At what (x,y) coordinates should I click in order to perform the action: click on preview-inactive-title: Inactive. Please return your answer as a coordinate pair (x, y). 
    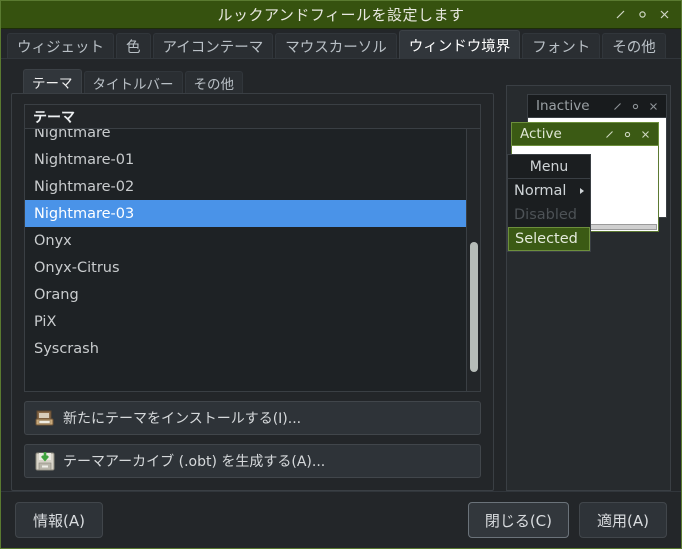
    Looking at the image, I should click on (563, 106).